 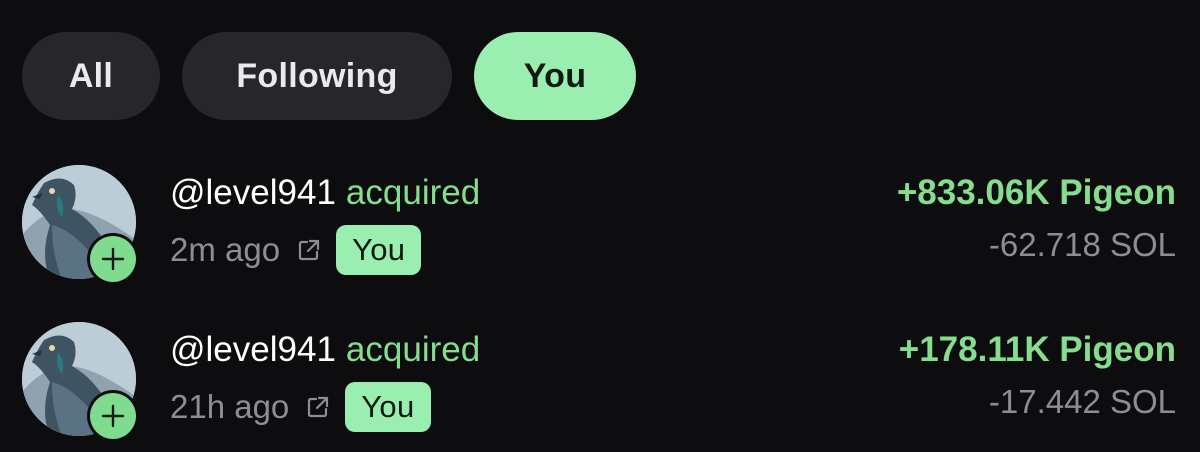 I want to click on token-amount: +178.11K Pigeon, so click(x=1037, y=349).